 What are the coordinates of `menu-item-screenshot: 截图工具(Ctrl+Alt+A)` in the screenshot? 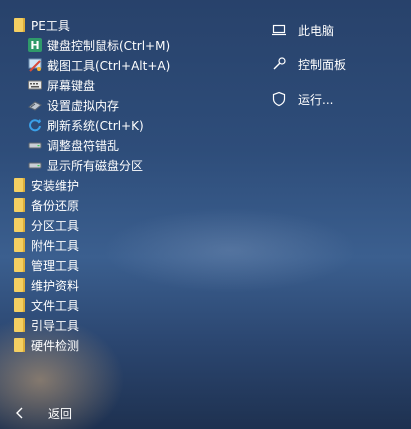 It's located at (99, 65).